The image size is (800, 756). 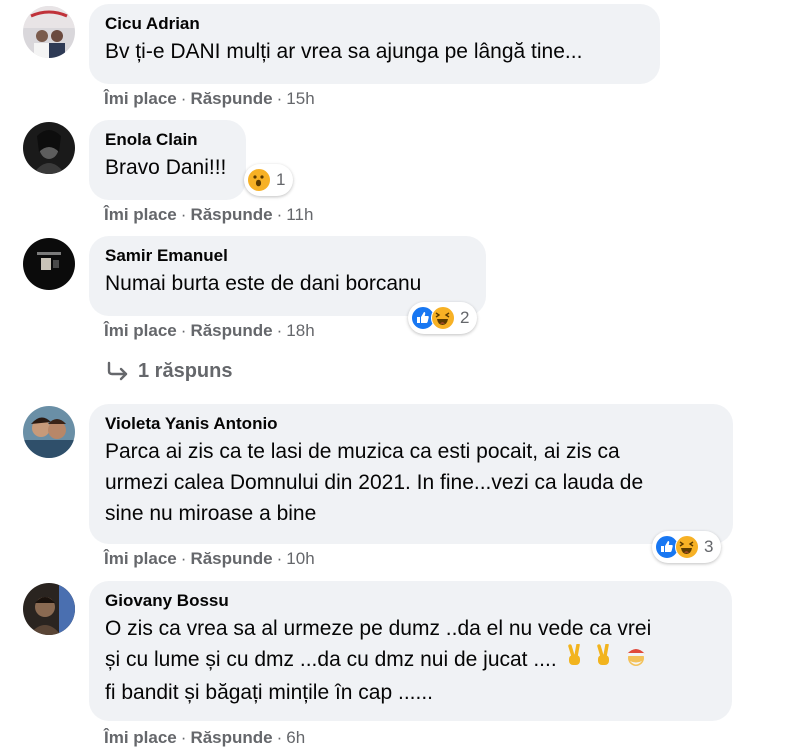 What do you see at coordinates (167, 140) in the screenshot?
I see `comment-author: Enola Clain` at bounding box center [167, 140].